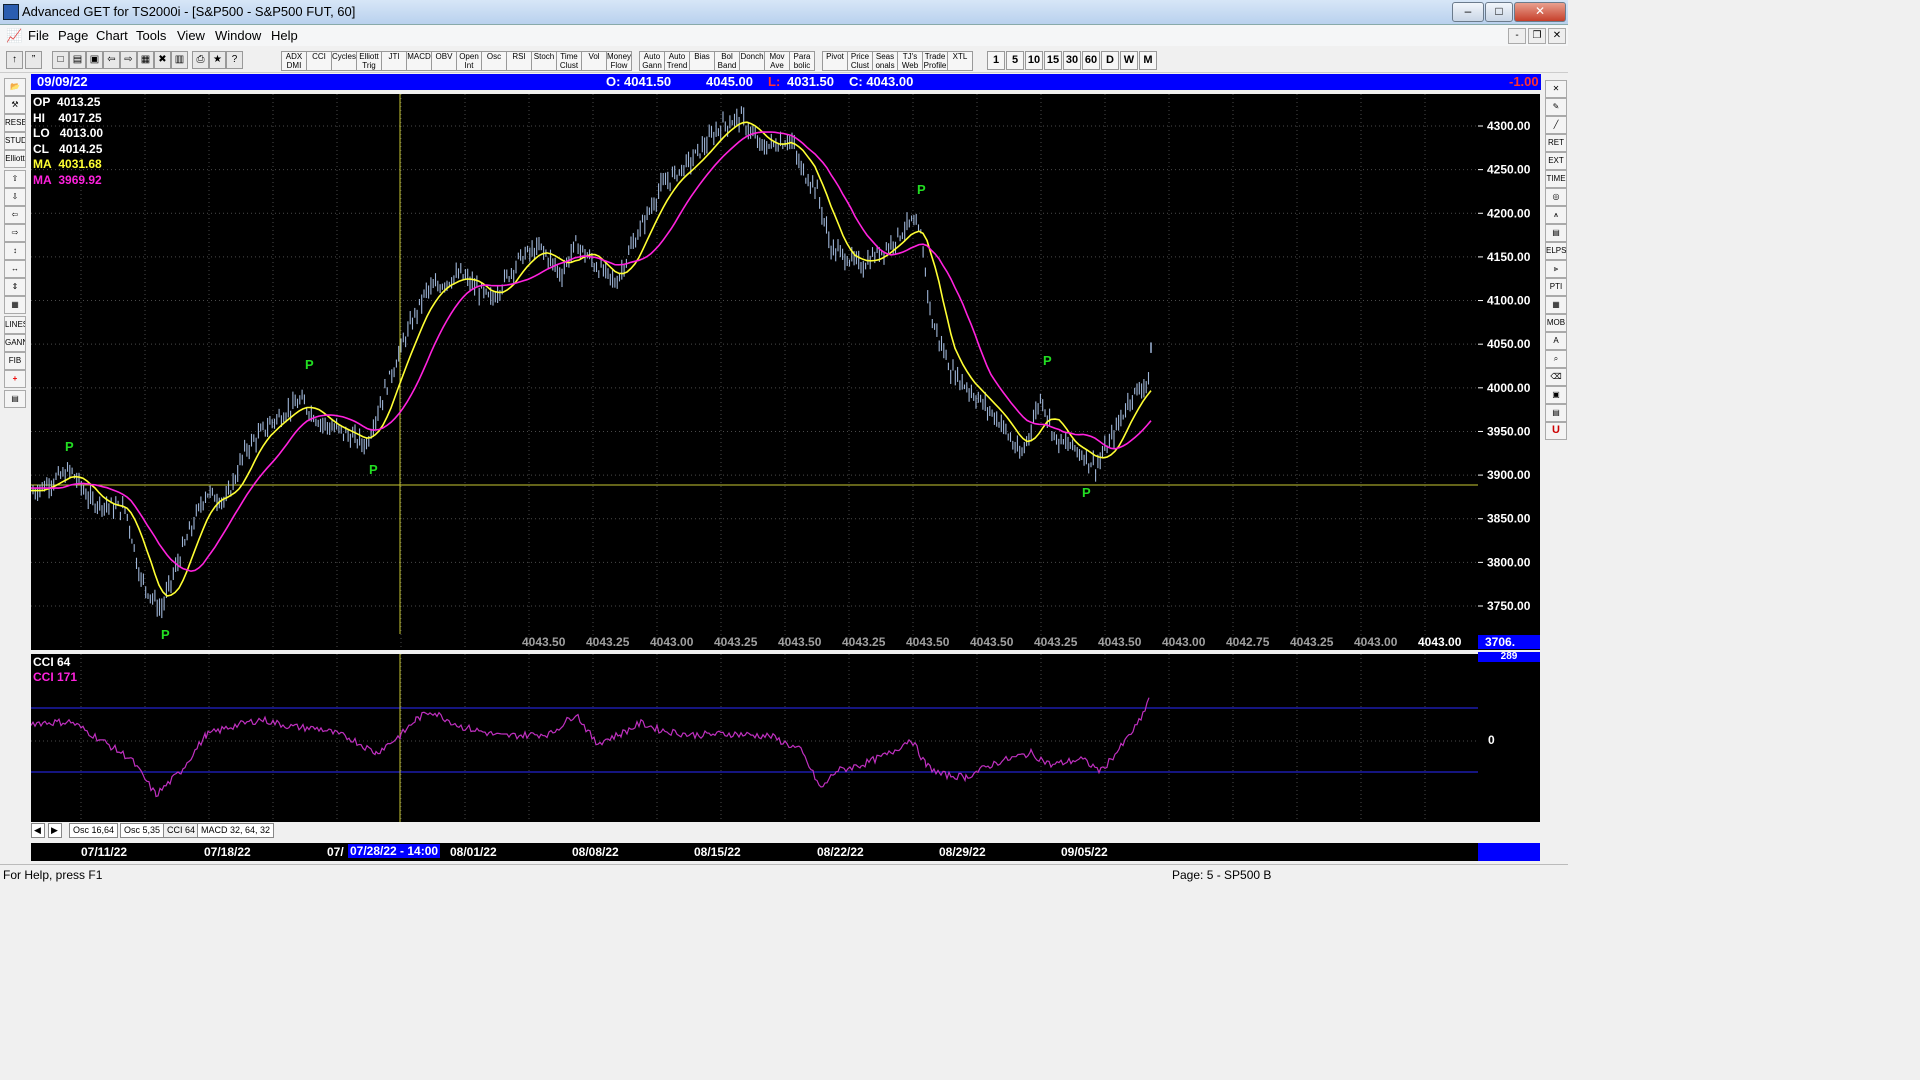 This screenshot has height=1080, width=1920. Describe the element at coordinates (162, 60) in the screenshot. I see `delete-icon: ✖` at that location.